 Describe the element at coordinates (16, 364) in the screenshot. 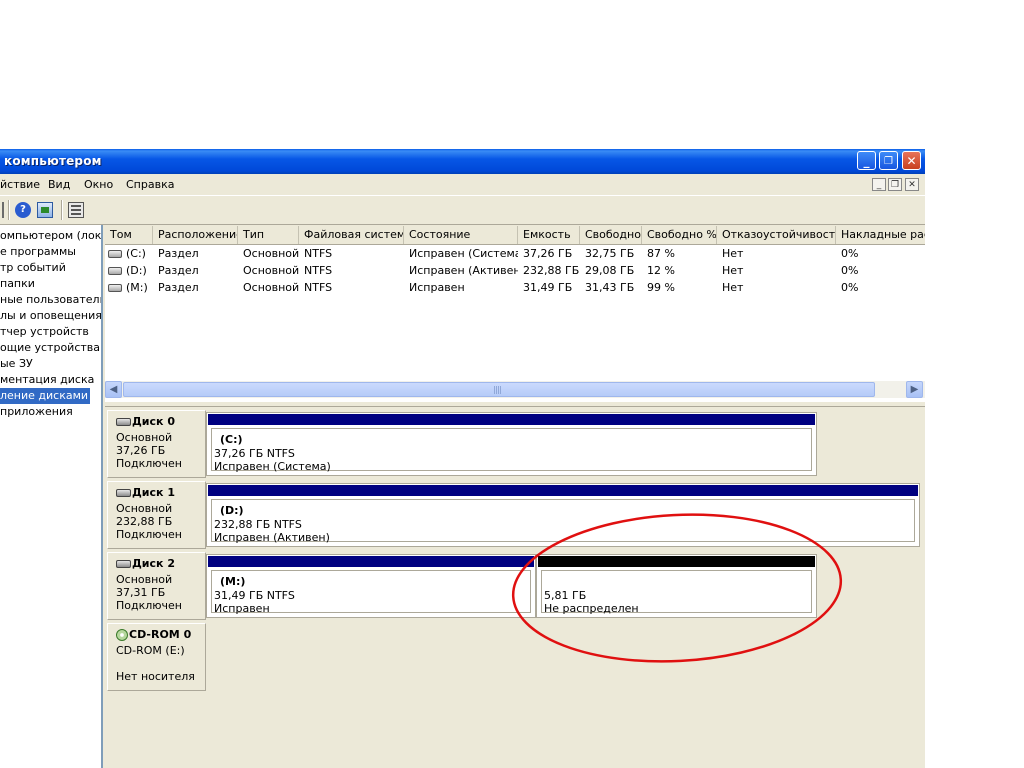

I see `tree-item-removable-storage: ые ЗУ` at that location.